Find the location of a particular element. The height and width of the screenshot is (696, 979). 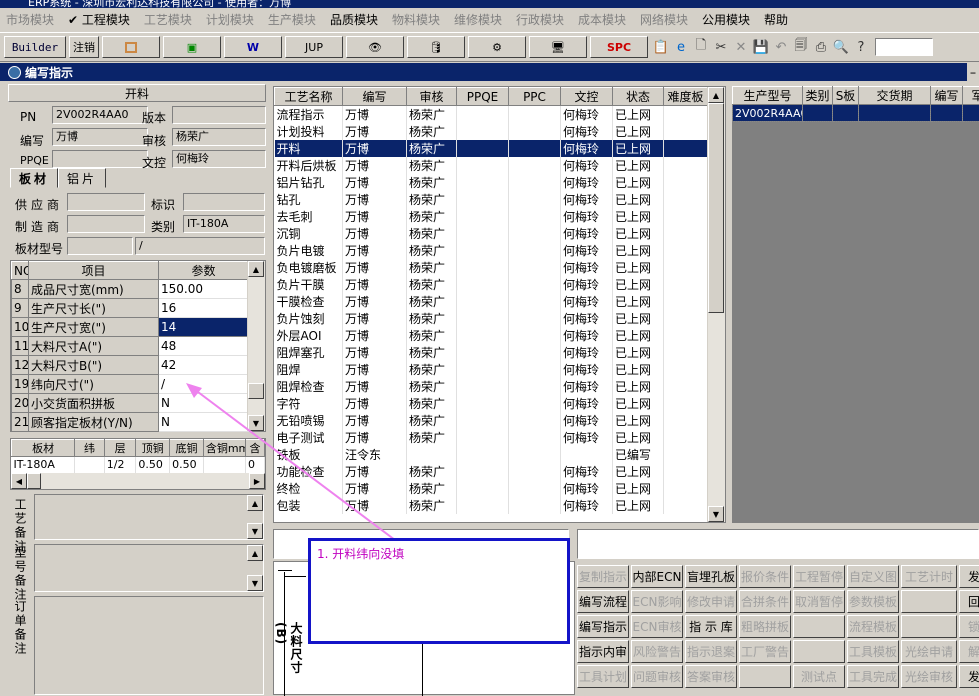

annotation-text: 1. 开料纬向没填 is located at coordinates (360, 553).